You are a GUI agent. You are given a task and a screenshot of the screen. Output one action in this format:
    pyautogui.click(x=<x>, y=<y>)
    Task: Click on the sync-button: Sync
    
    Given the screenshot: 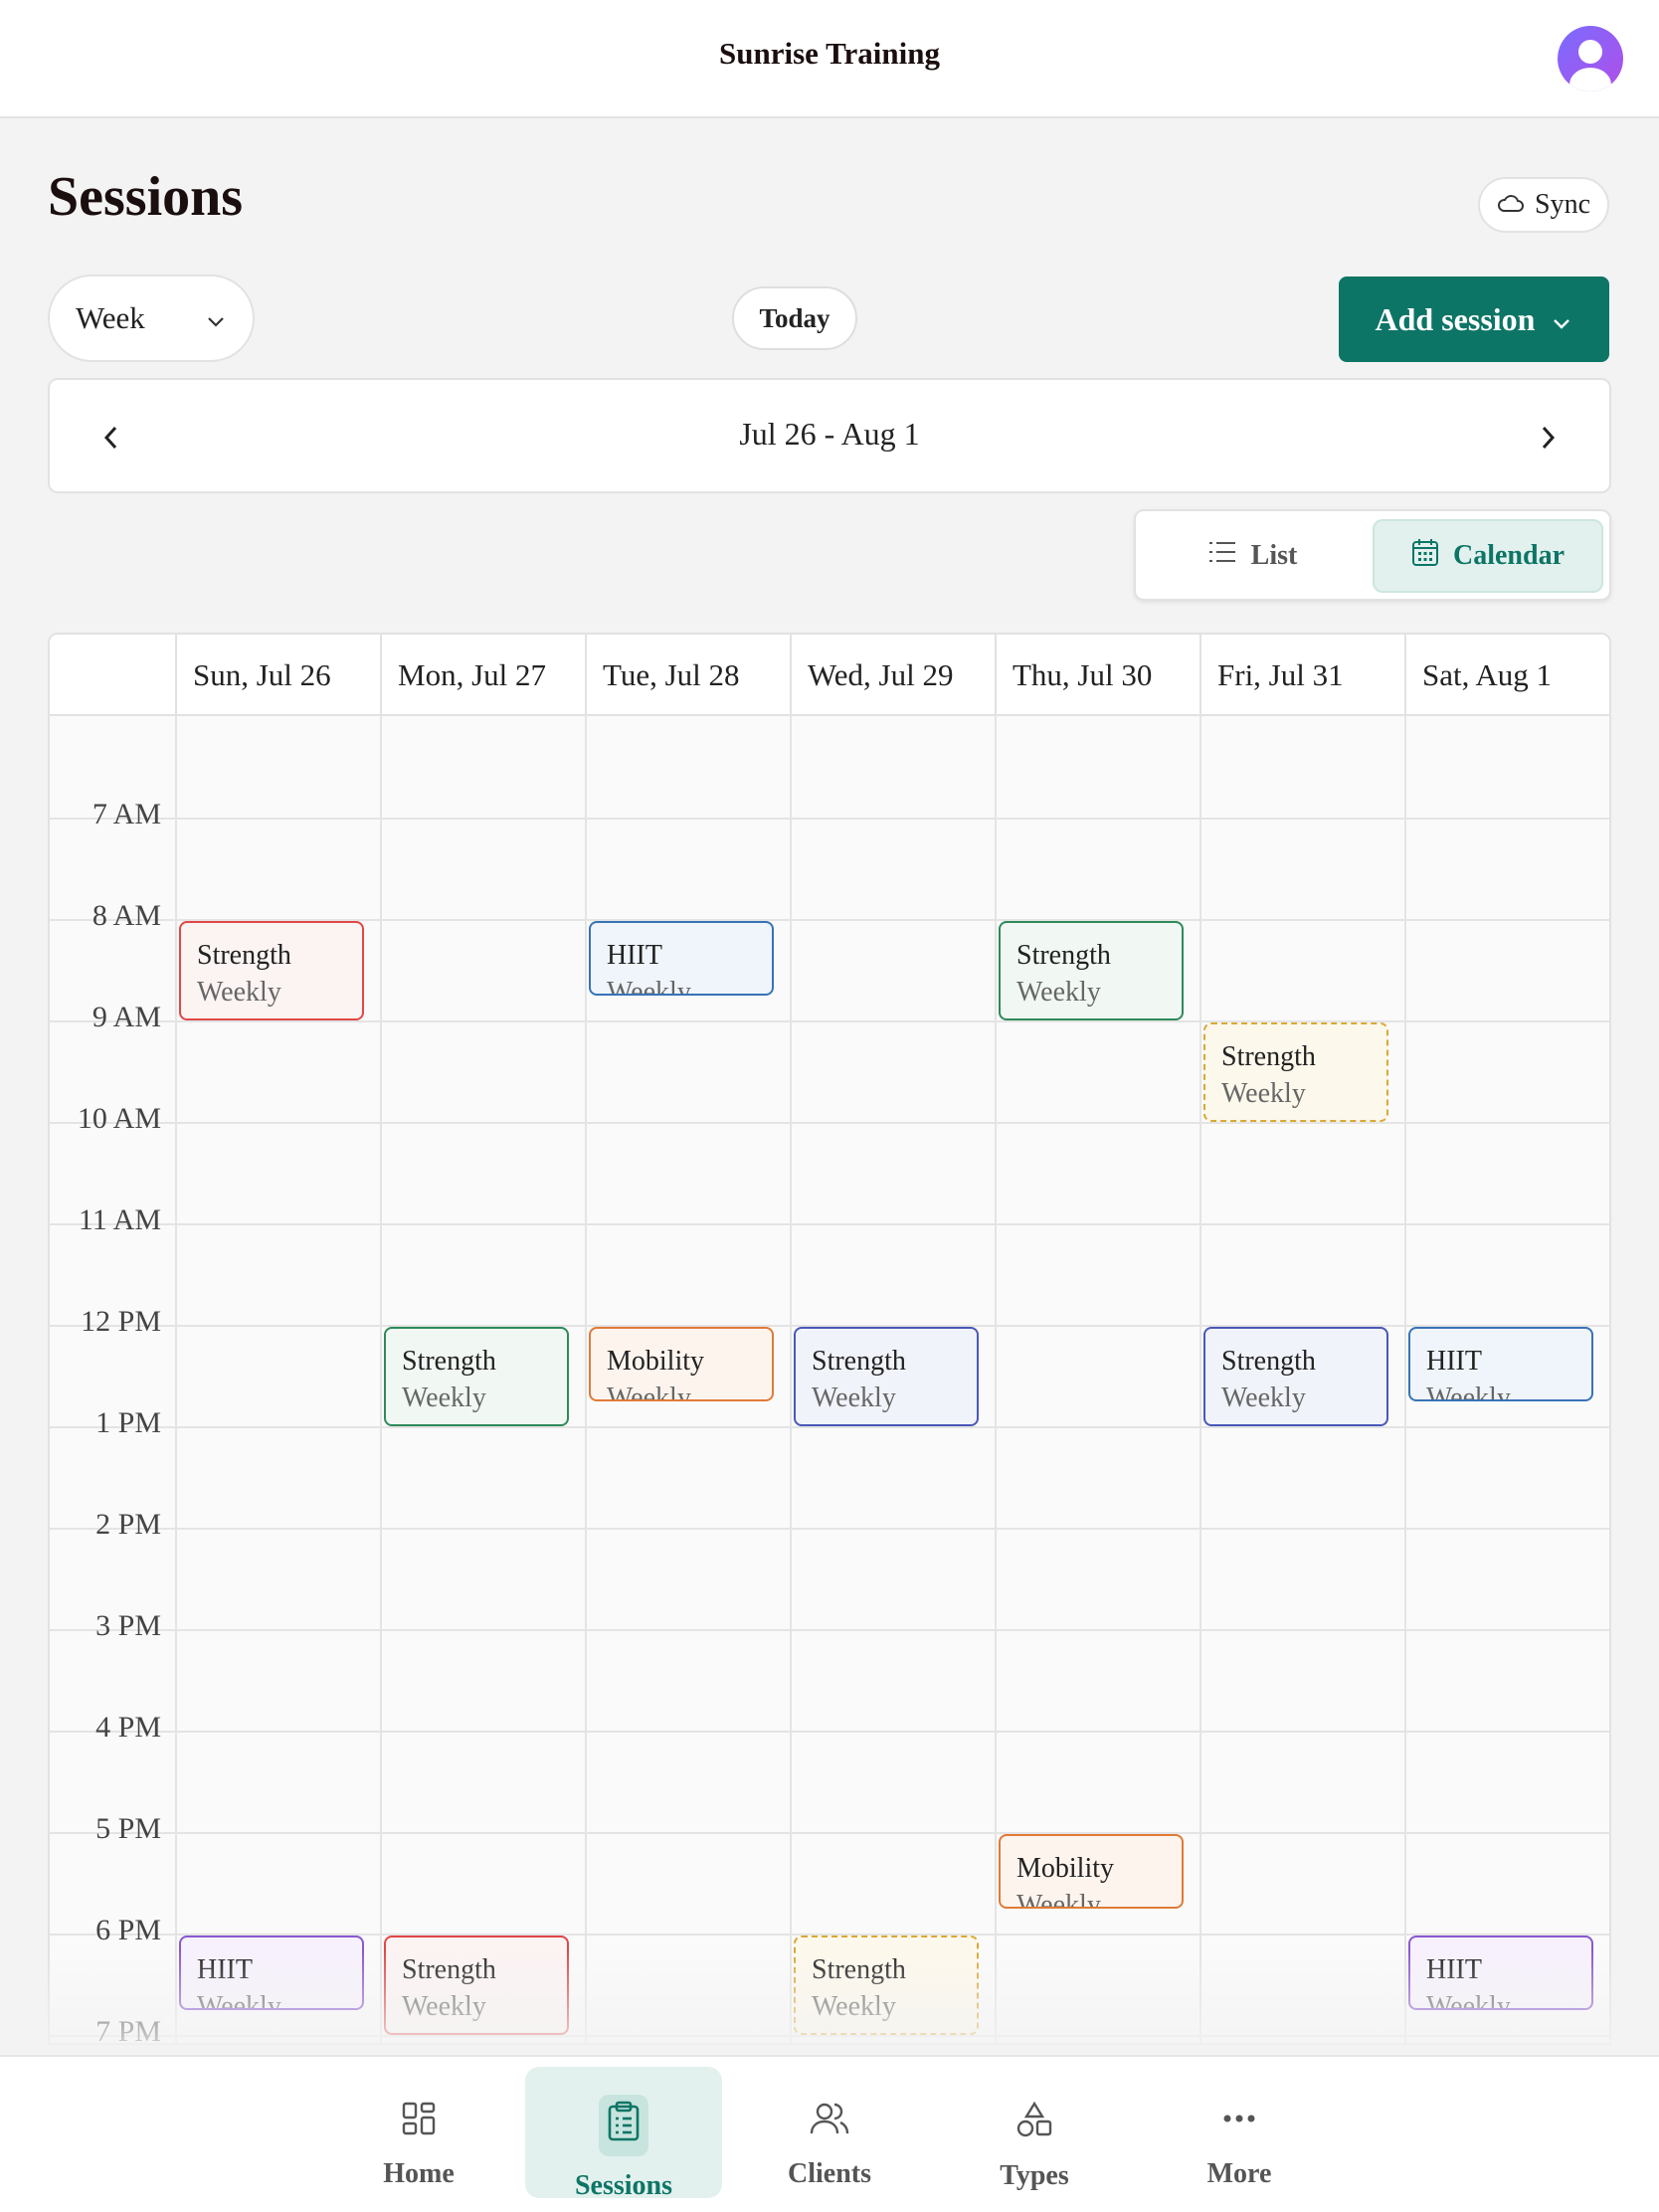 What is the action you would take?
    pyautogui.click(x=1543, y=205)
    